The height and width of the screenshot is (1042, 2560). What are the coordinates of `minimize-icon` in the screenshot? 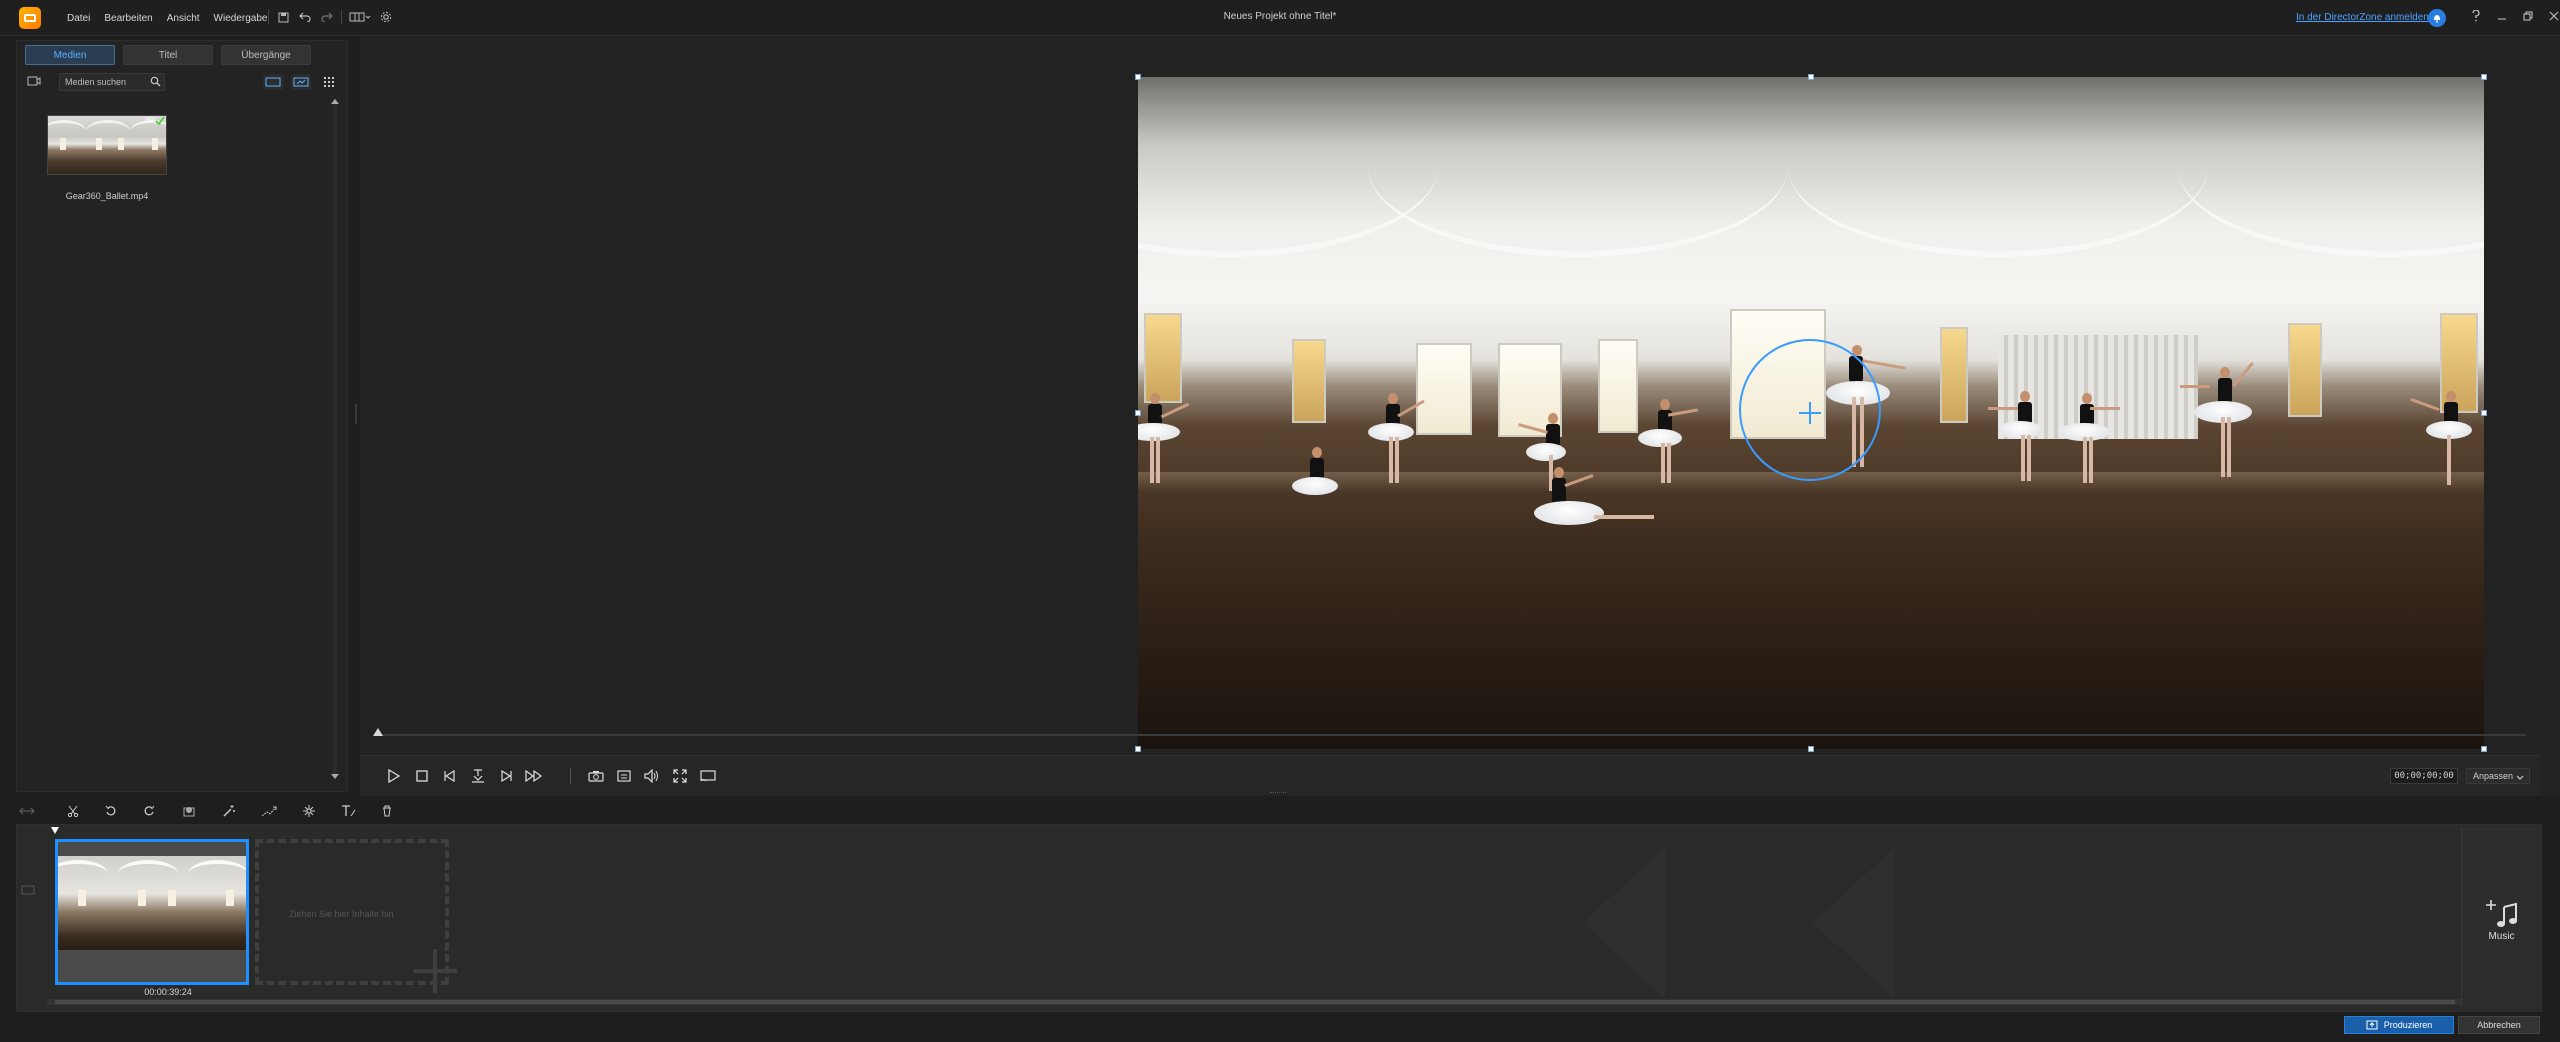 It's located at (2502, 16).